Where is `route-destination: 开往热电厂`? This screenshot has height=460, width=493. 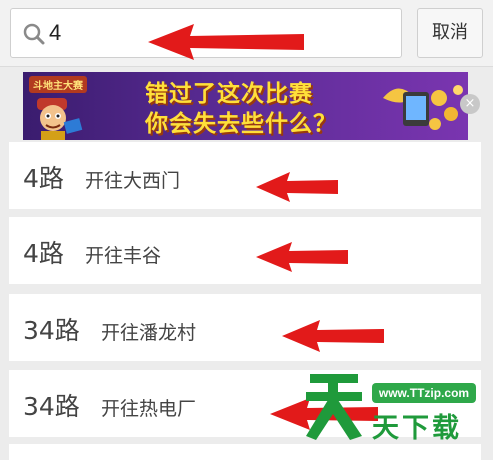
route-destination: 开往热电厂 is located at coordinates (149, 409).